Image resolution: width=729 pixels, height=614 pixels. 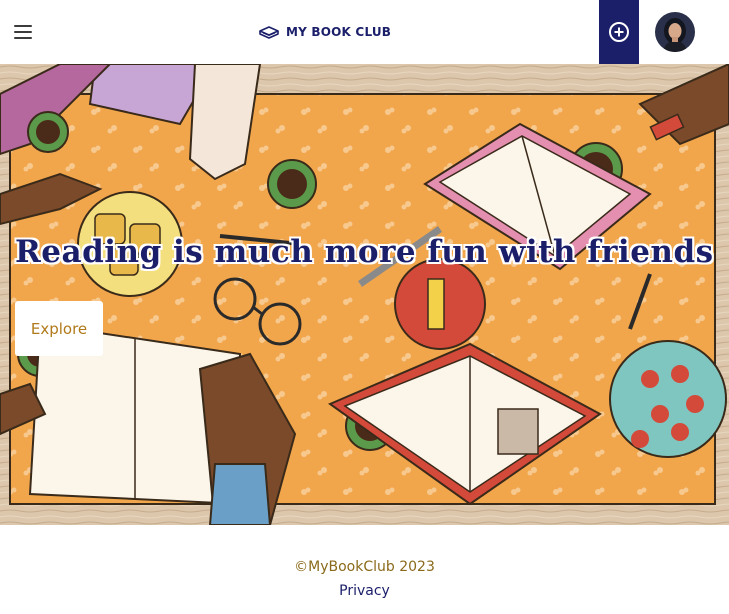 I want to click on hamburger-menu-icon, so click(x=24, y=32).